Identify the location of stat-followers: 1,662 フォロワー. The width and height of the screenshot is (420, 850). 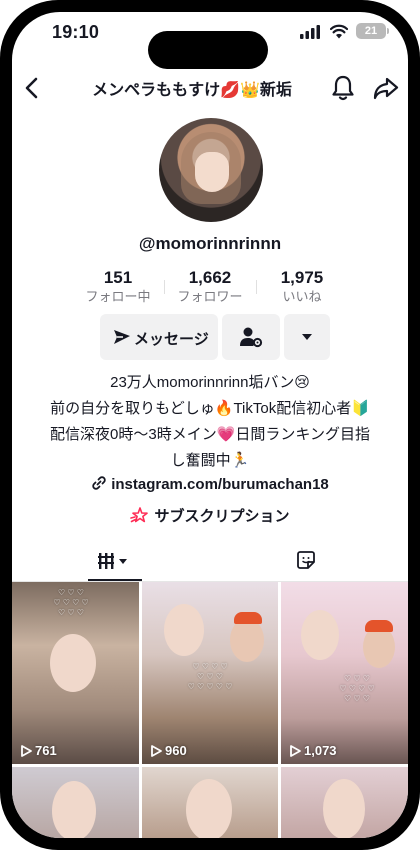
(210, 287).